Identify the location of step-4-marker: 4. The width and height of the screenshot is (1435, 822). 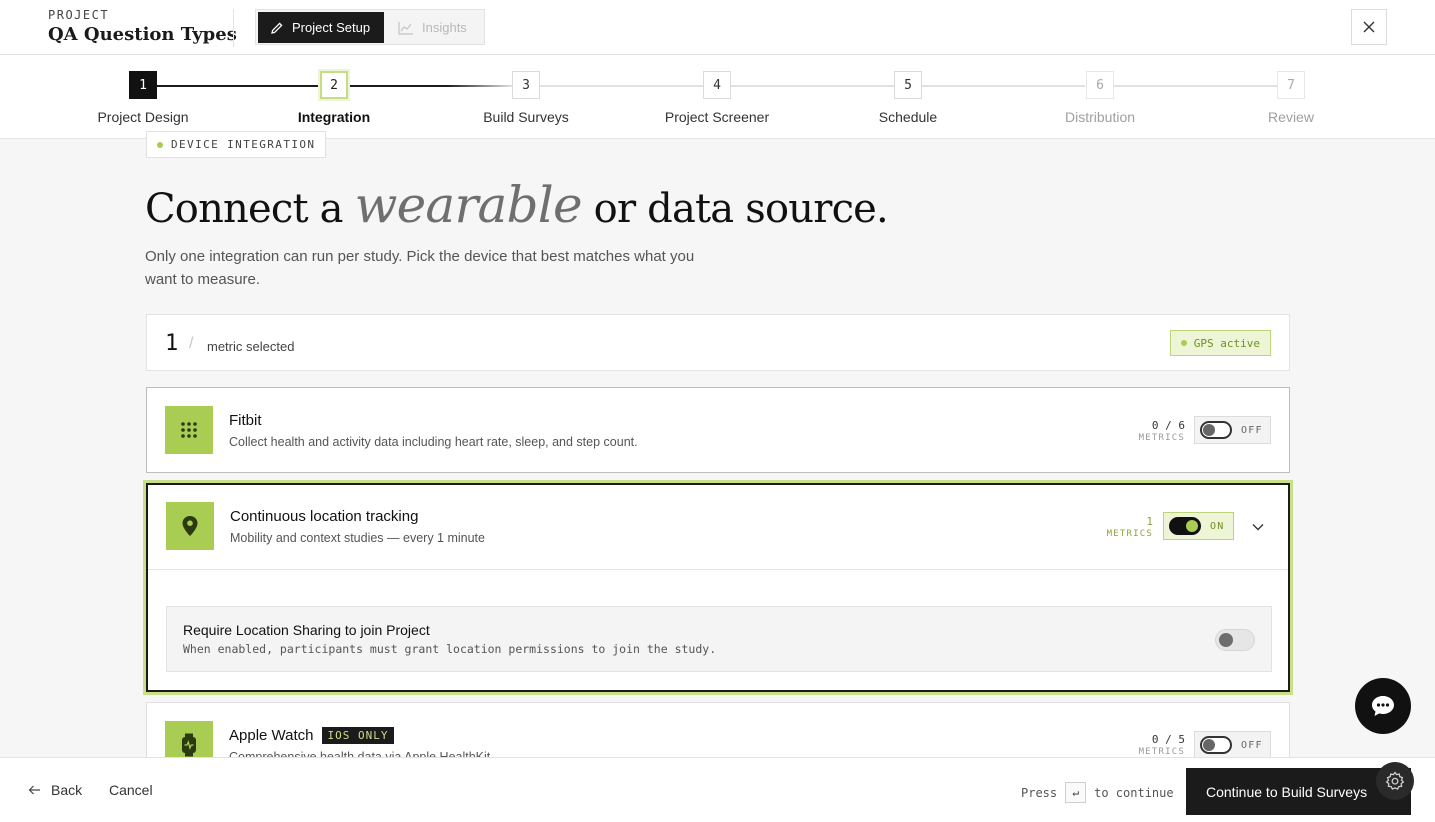
(717, 85).